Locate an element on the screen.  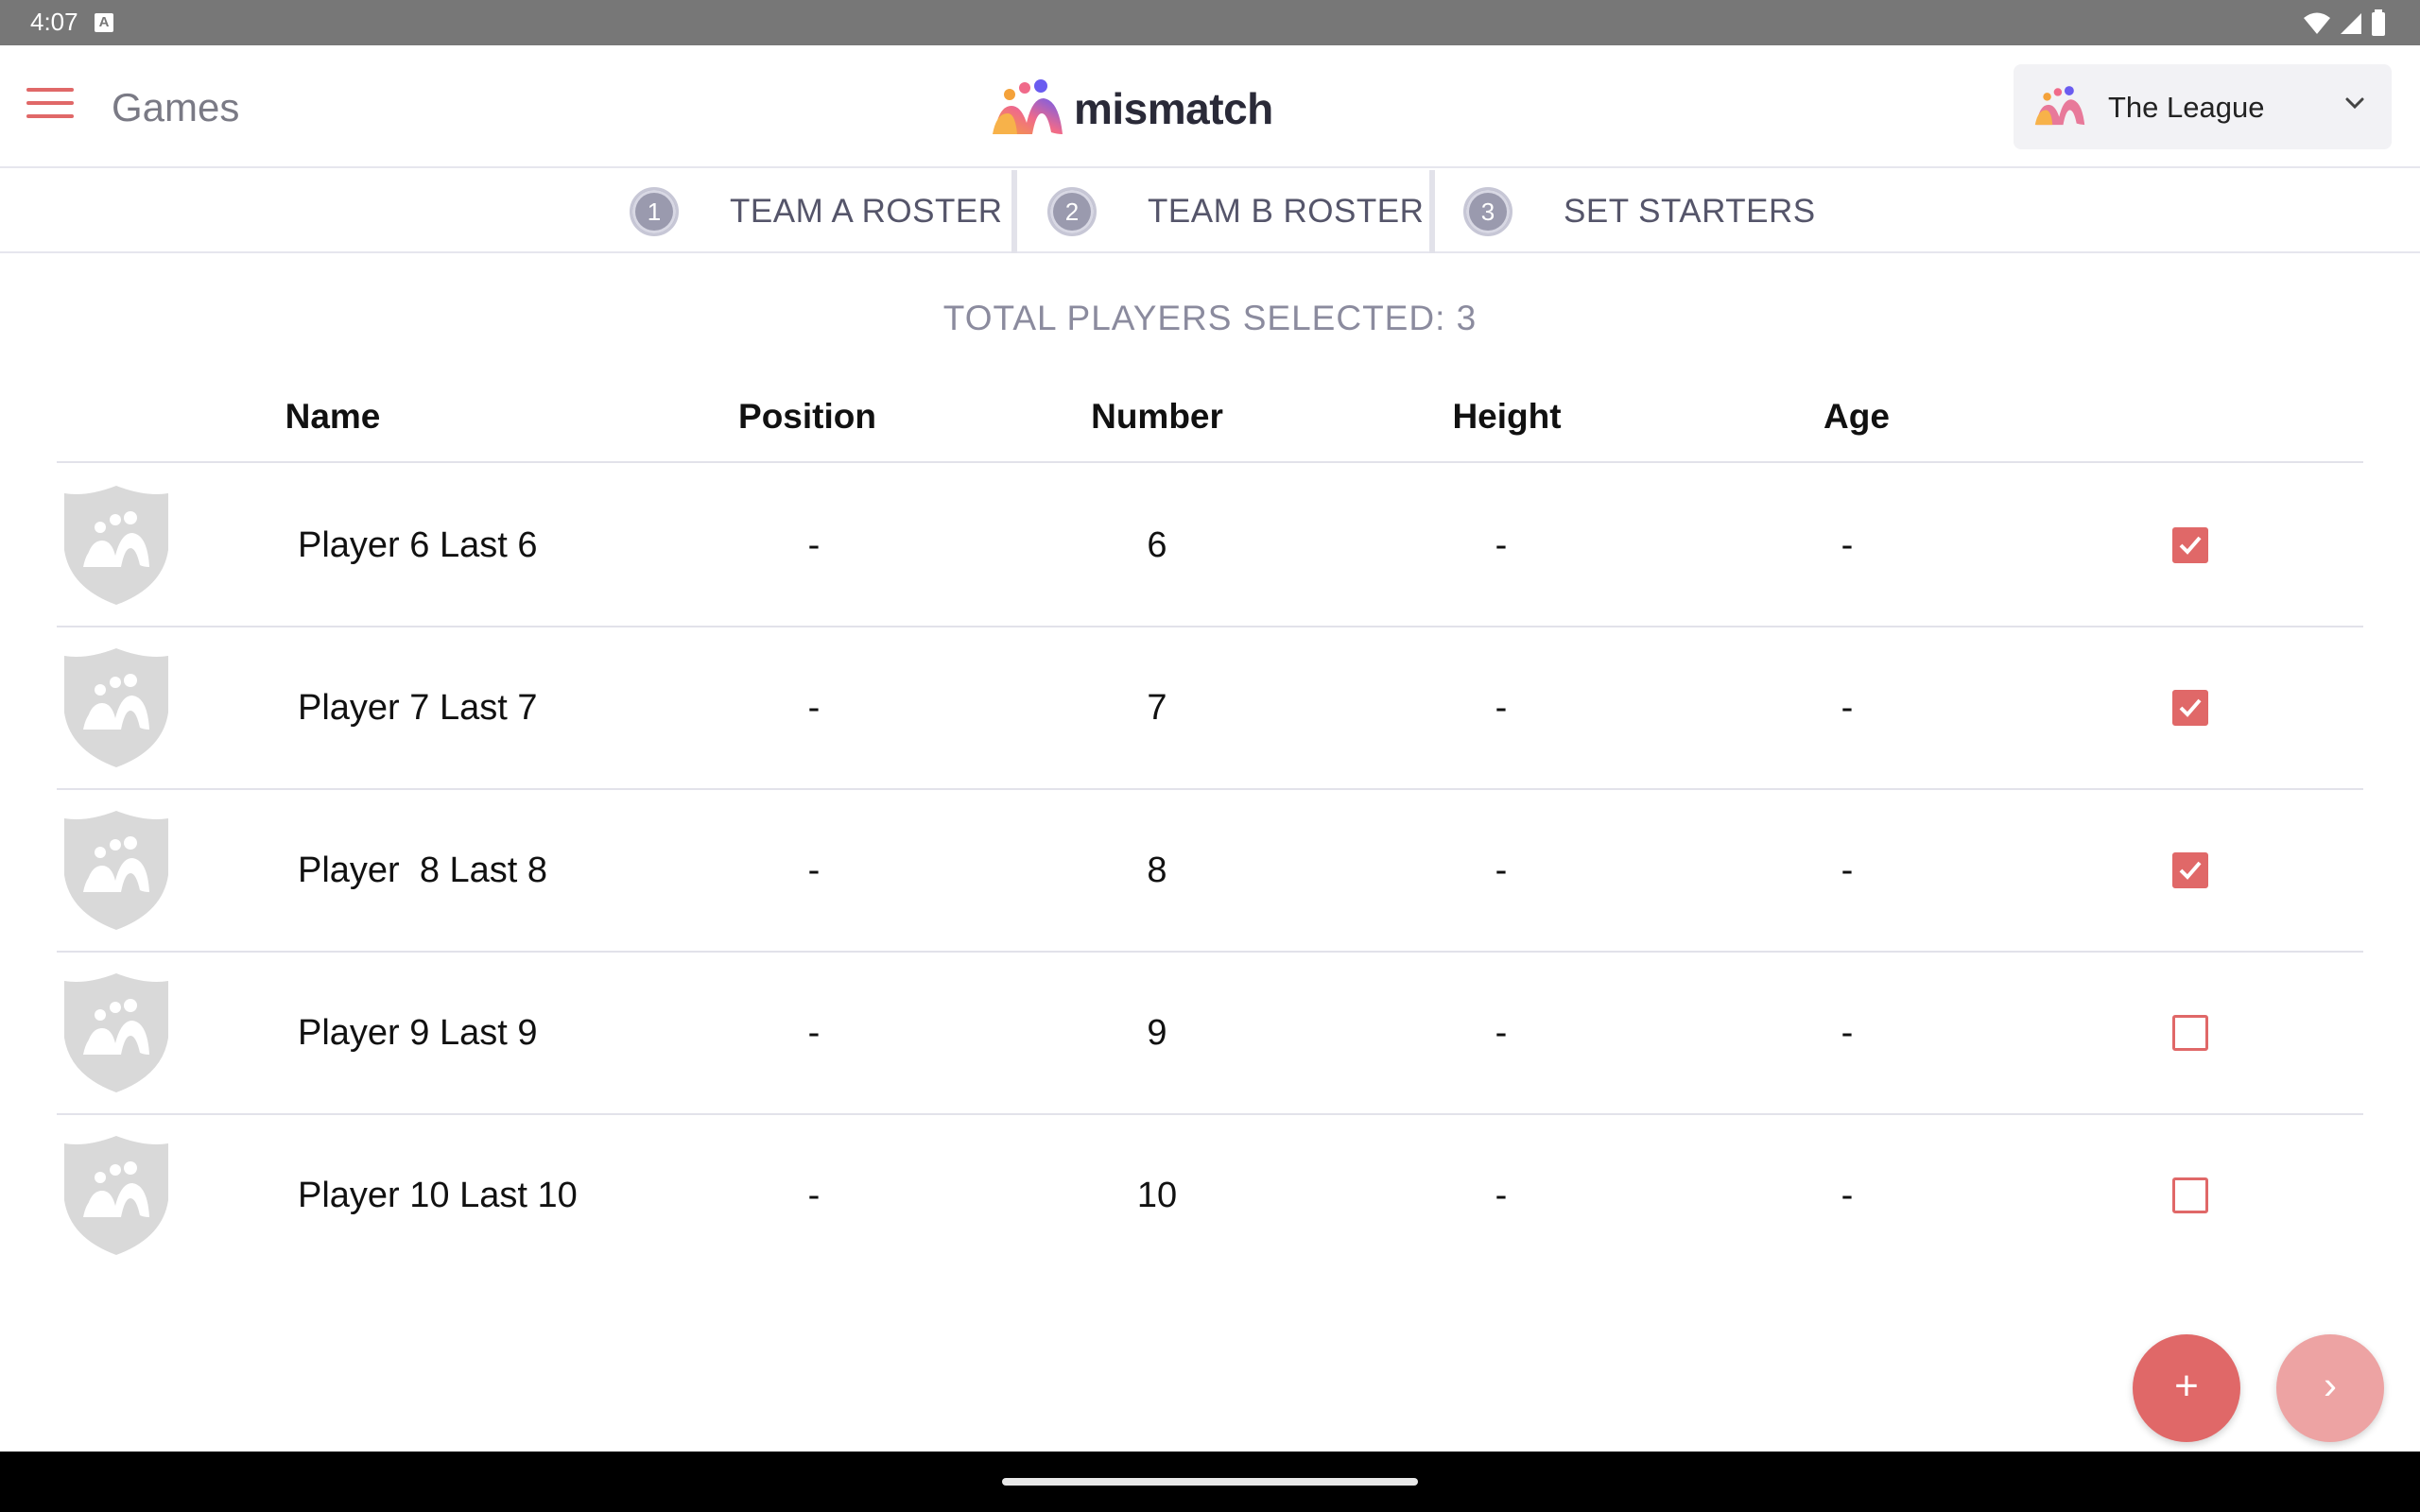
step-label: TEAM B ROSTER is located at coordinates (1286, 211).